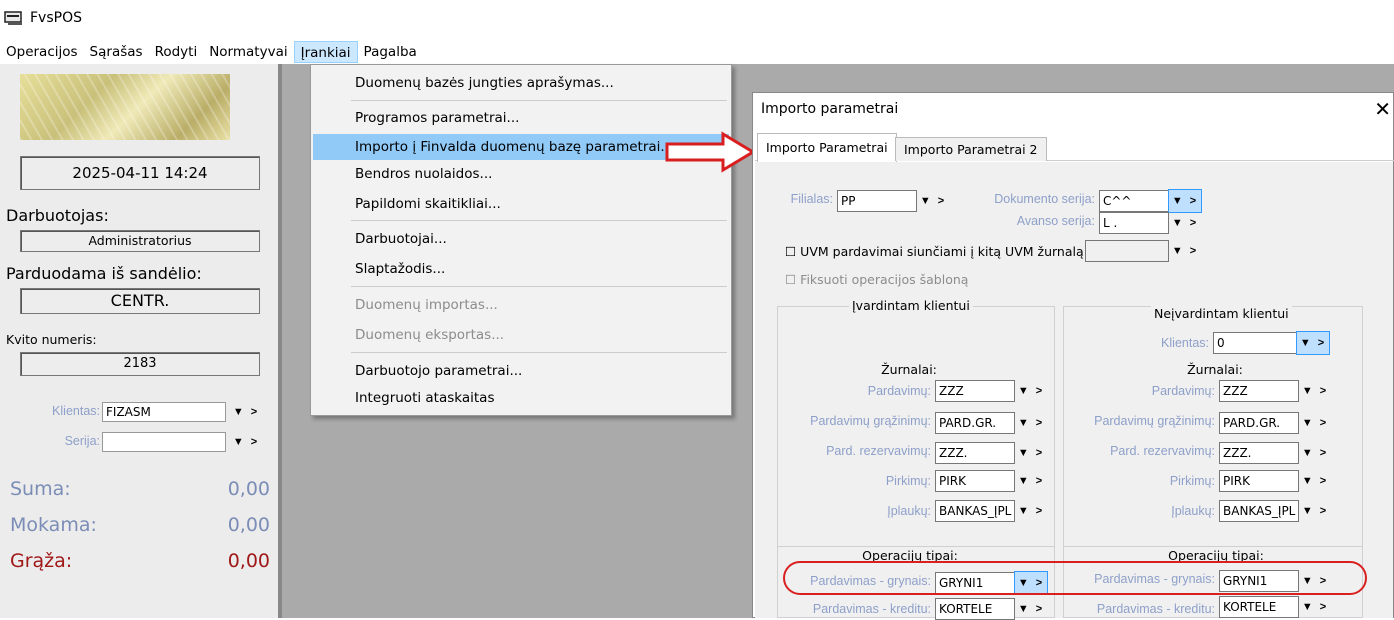  Describe the element at coordinates (1055, 221) in the screenshot. I see `advance-series-label: Avanso serija:` at that location.